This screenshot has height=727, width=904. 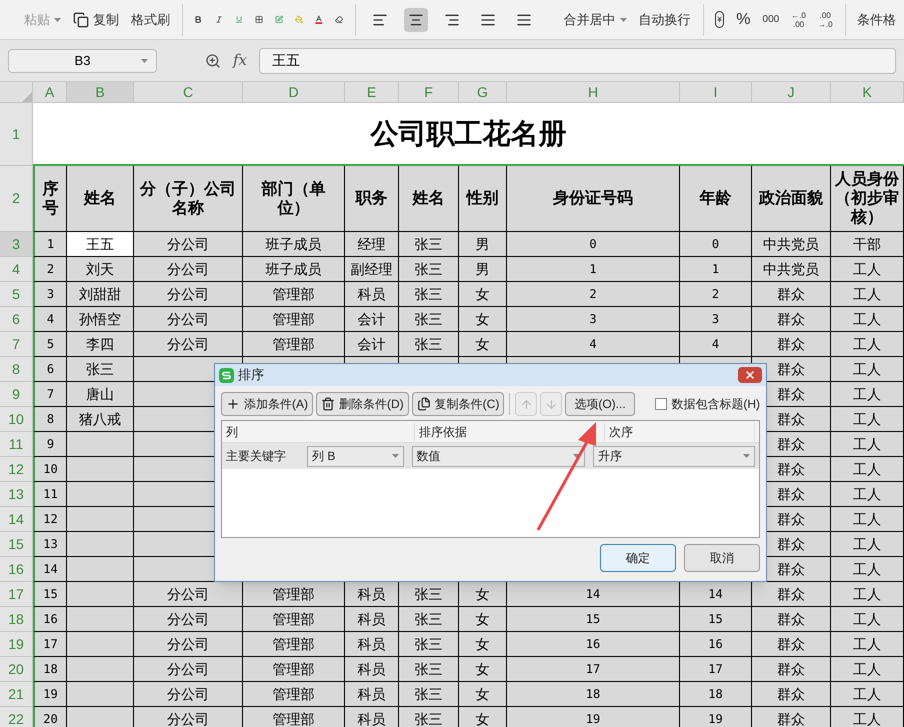 I want to click on table-cell: 李四, so click(x=100, y=344).